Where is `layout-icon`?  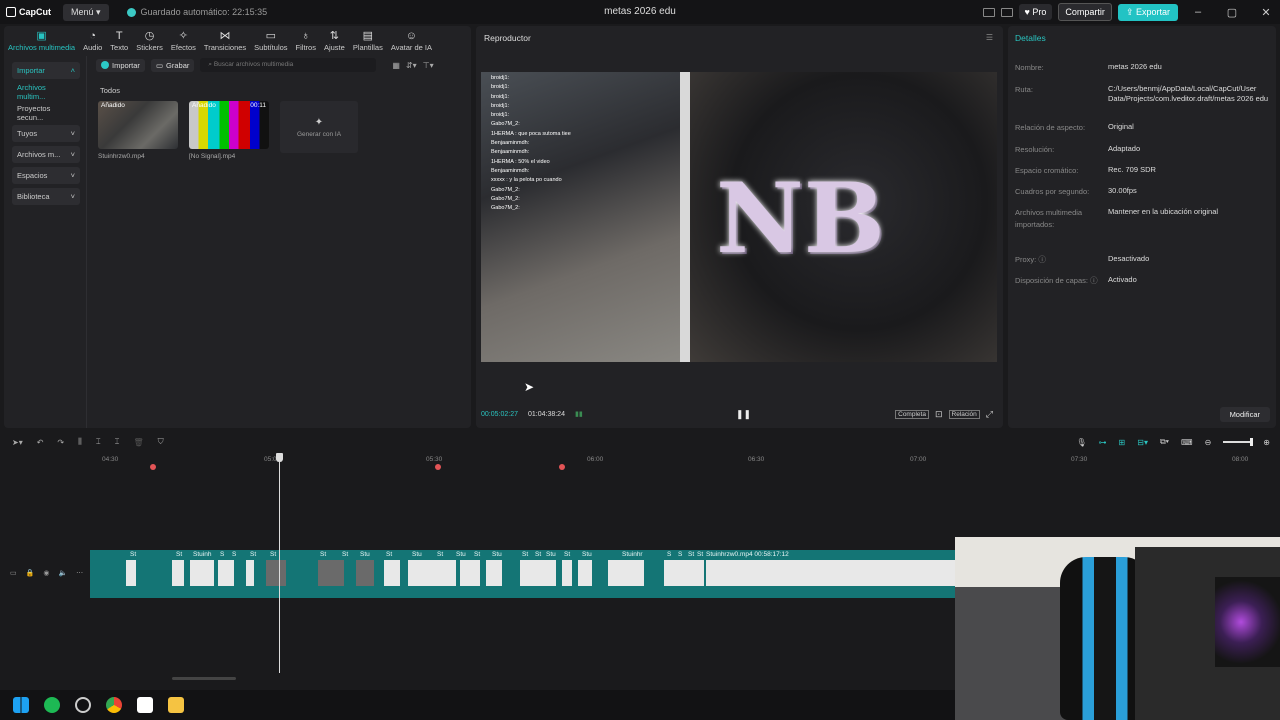 layout-icon is located at coordinates (988, 12).